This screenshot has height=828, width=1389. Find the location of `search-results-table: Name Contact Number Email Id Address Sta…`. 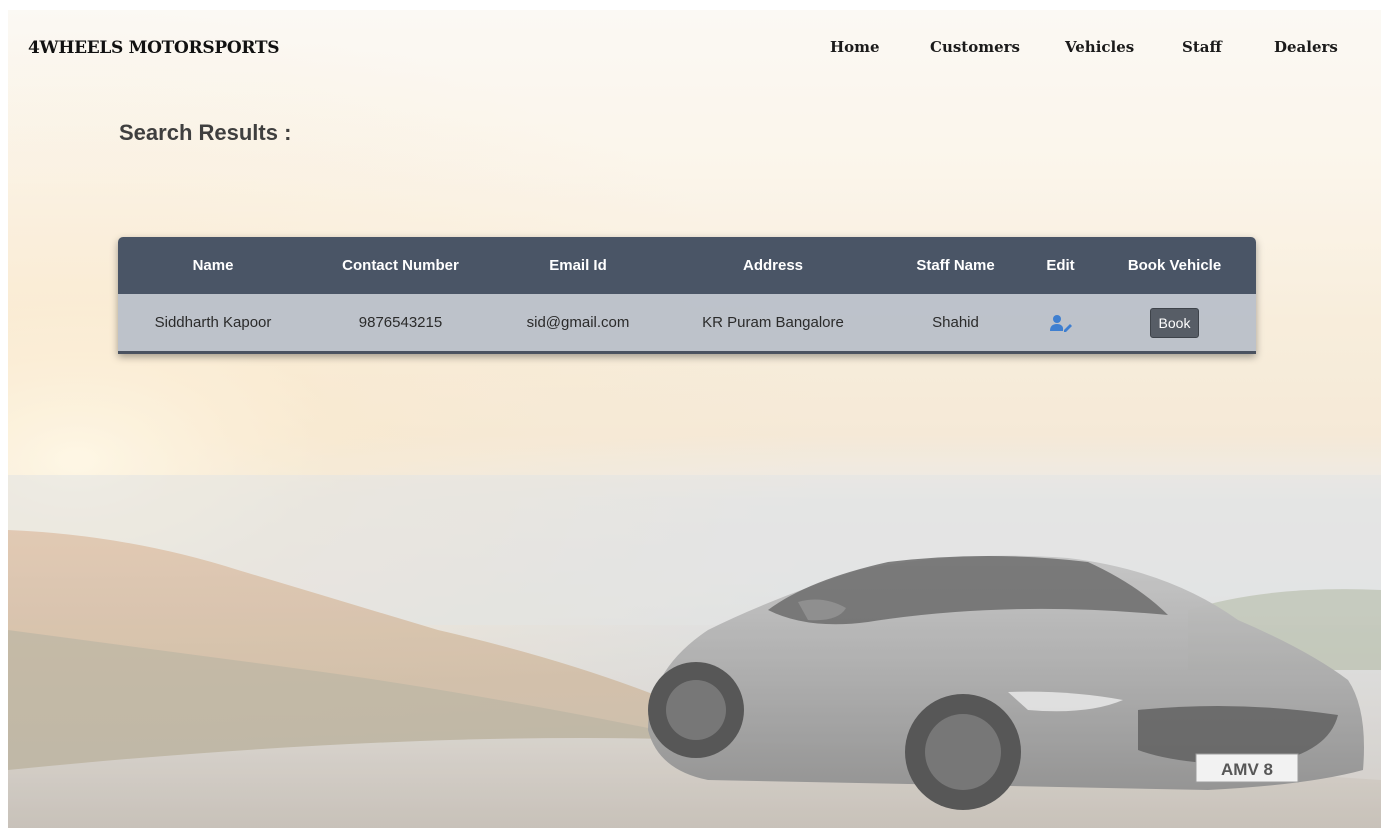

search-results-table: Name Contact Number Email Id Address Sta… is located at coordinates (687, 295).